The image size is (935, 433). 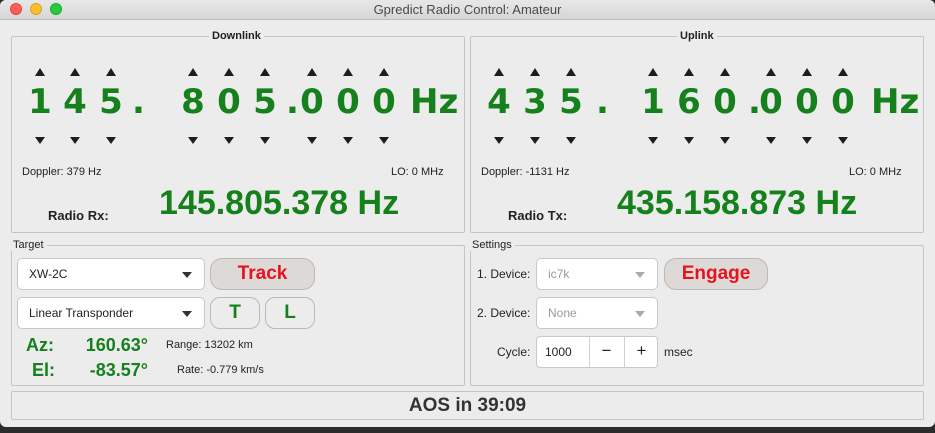 I want to click on downlink-doppler: Doppler: 379 Hz, so click(x=62, y=172).